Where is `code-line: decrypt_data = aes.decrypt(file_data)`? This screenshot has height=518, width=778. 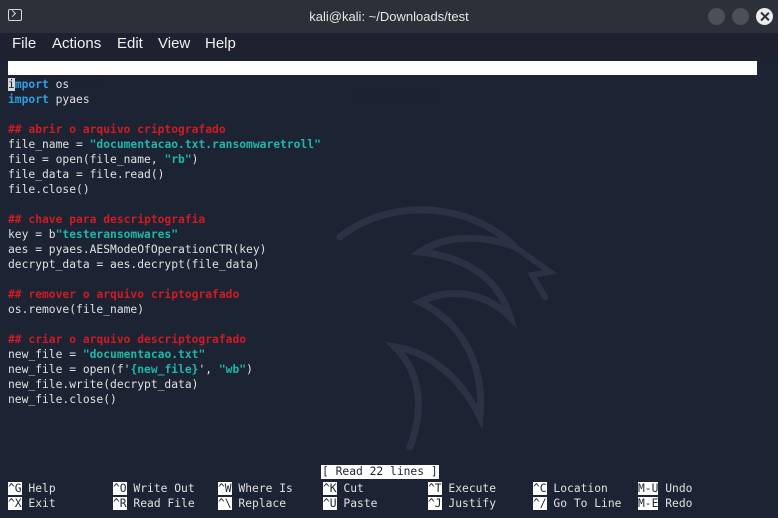 code-line: decrypt_data = aes.decrypt(file_data) is located at coordinates (164, 264).